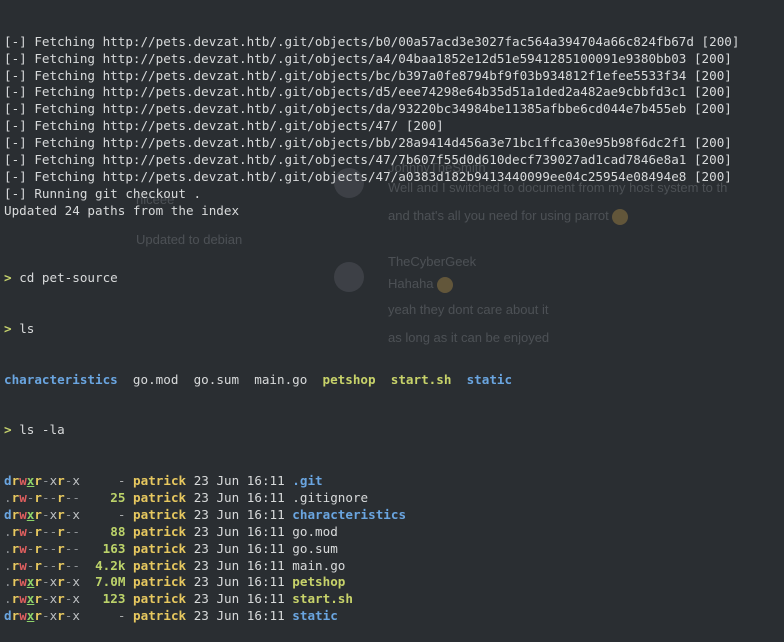 This screenshot has width=784, height=642. What do you see at coordinates (102, 565) in the screenshot?
I see `file-size: 4.2k` at bounding box center [102, 565].